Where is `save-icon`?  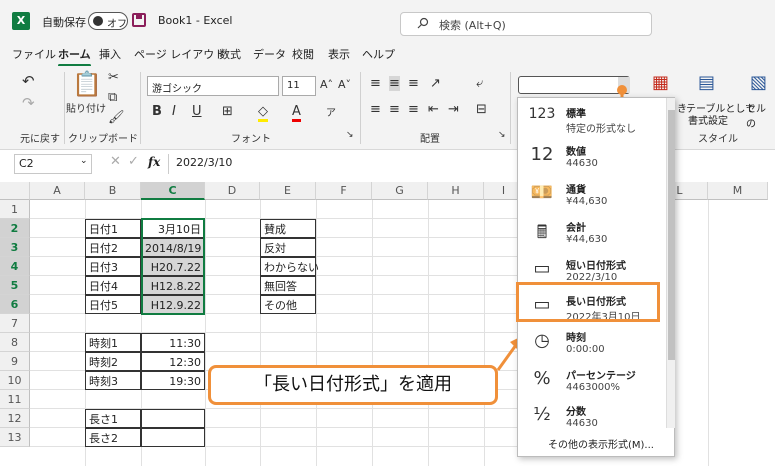 save-icon is located at coordinates (139, 20).